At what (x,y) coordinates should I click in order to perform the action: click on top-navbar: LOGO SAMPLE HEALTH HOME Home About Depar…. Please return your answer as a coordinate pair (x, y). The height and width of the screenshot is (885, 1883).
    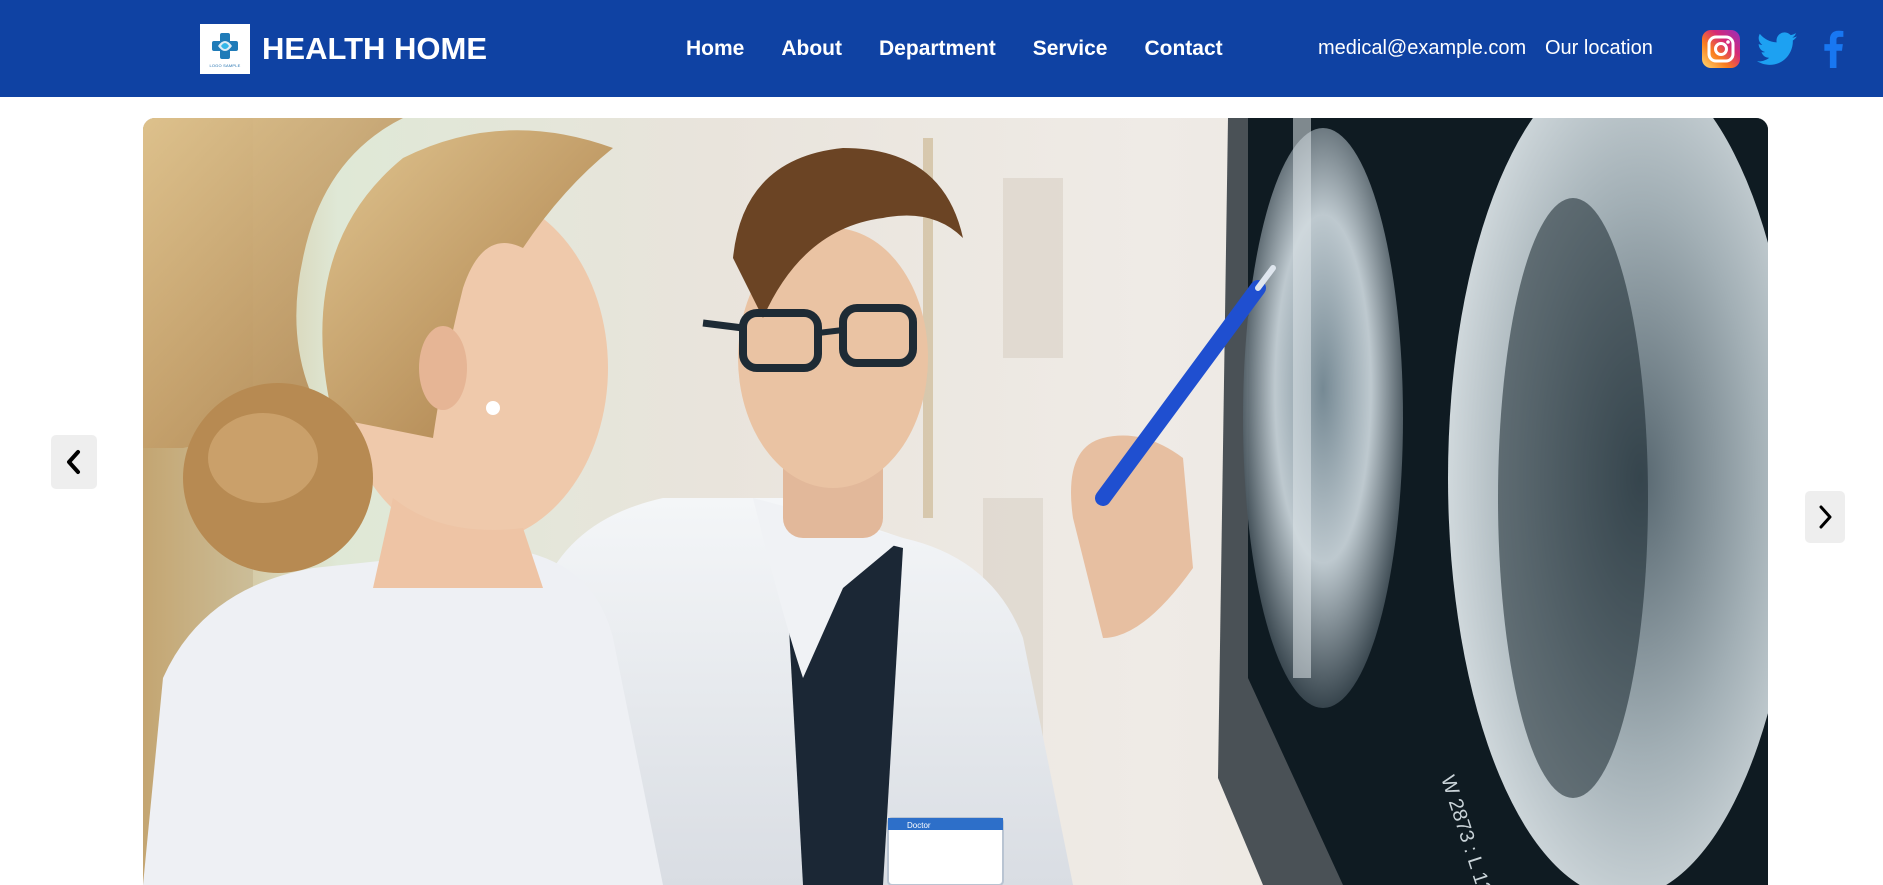
    Looking at the image, I should click on (941, 48).